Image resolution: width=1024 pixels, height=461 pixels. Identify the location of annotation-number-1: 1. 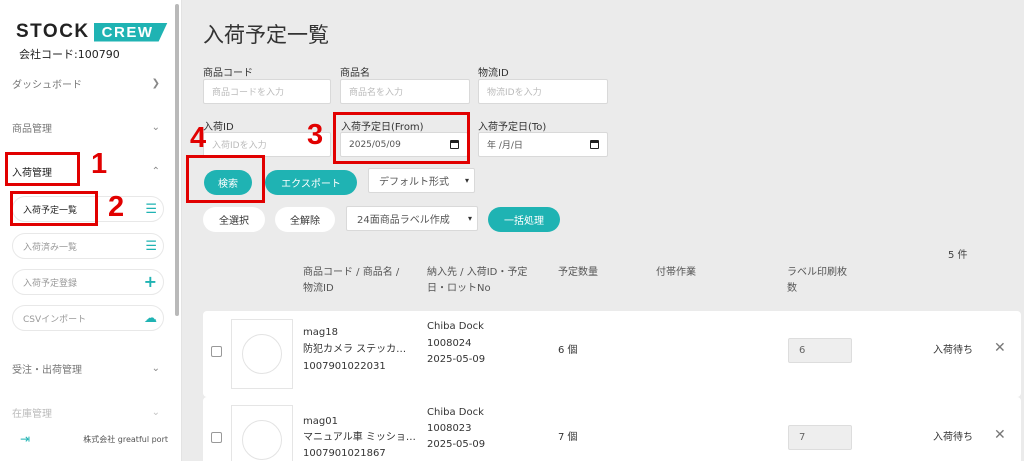
(99, 164).